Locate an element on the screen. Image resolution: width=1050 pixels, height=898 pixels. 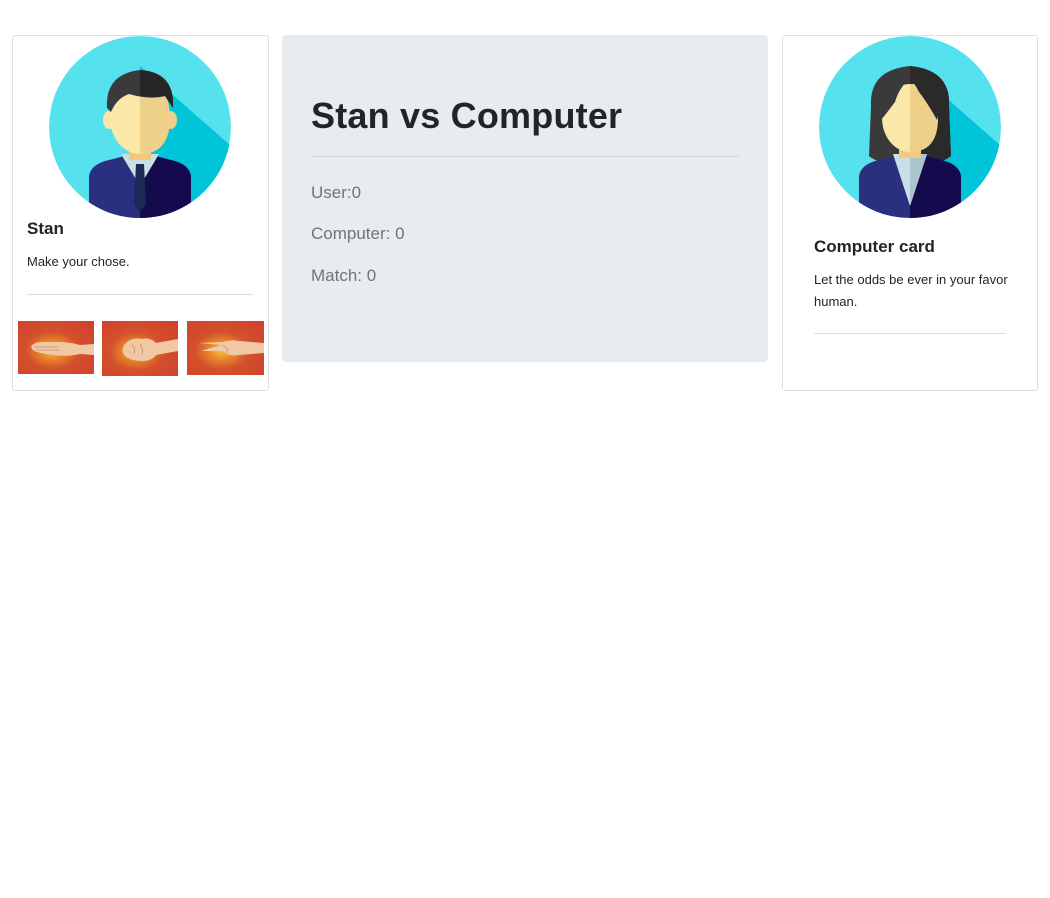
rock-choice-button is located at coordinates (140, 348).